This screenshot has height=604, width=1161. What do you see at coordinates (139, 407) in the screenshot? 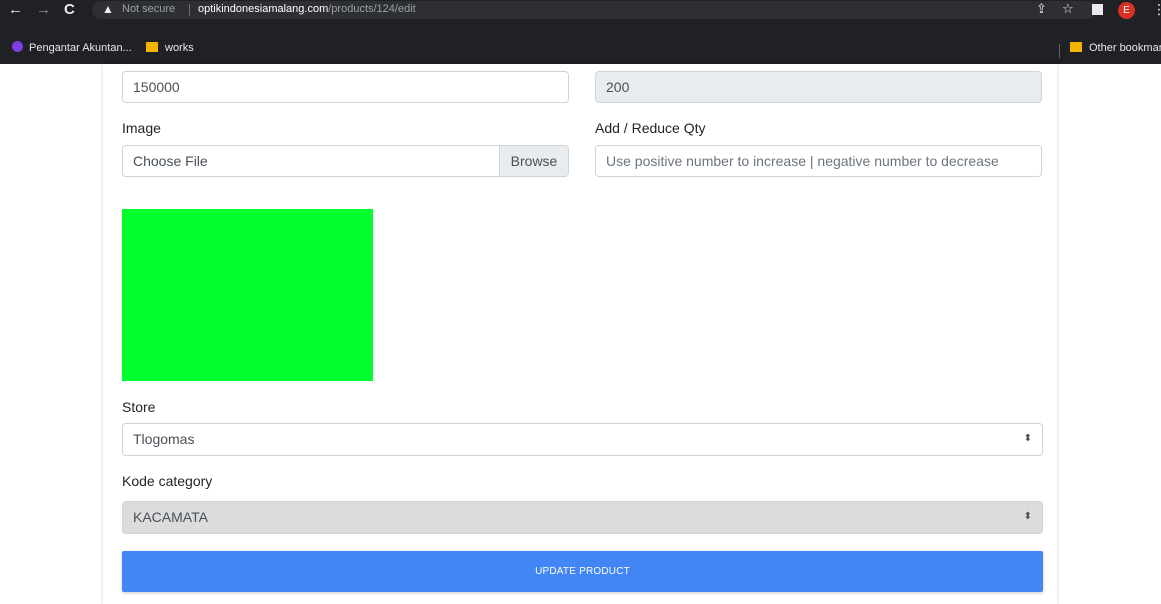
I see `store-label: Store` at bounding box center [139, 407].